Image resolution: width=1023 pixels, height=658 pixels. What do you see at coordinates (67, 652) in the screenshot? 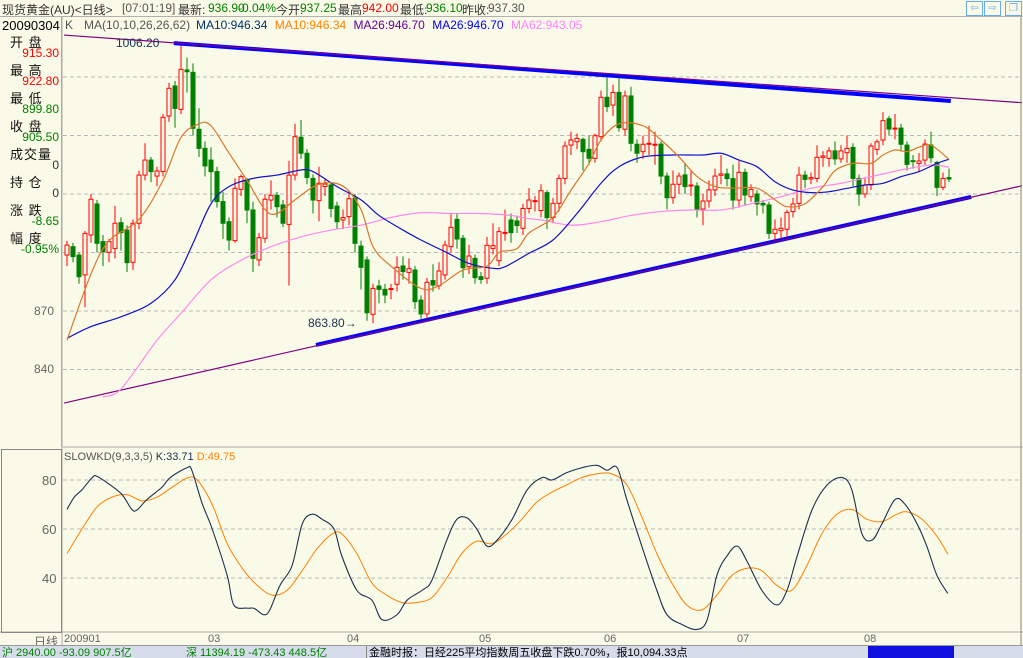
I see `shanghai-index: 沪 2940.00 -93.09 907.5亿` at bounding box center [67, 652].